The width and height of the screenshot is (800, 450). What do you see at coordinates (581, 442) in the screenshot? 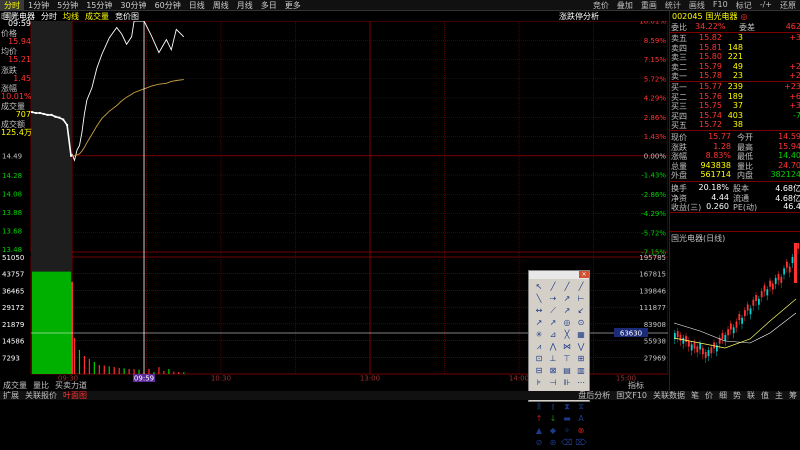
I see `draw-tool-icon: ⌦` at bounding box center [581, 442].